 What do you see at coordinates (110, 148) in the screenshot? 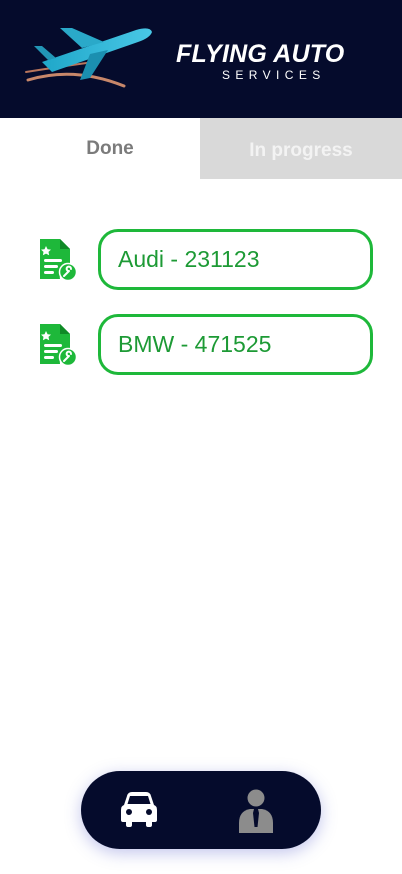
I see `tab-done-label: Done` at bounding box center [110, 148].